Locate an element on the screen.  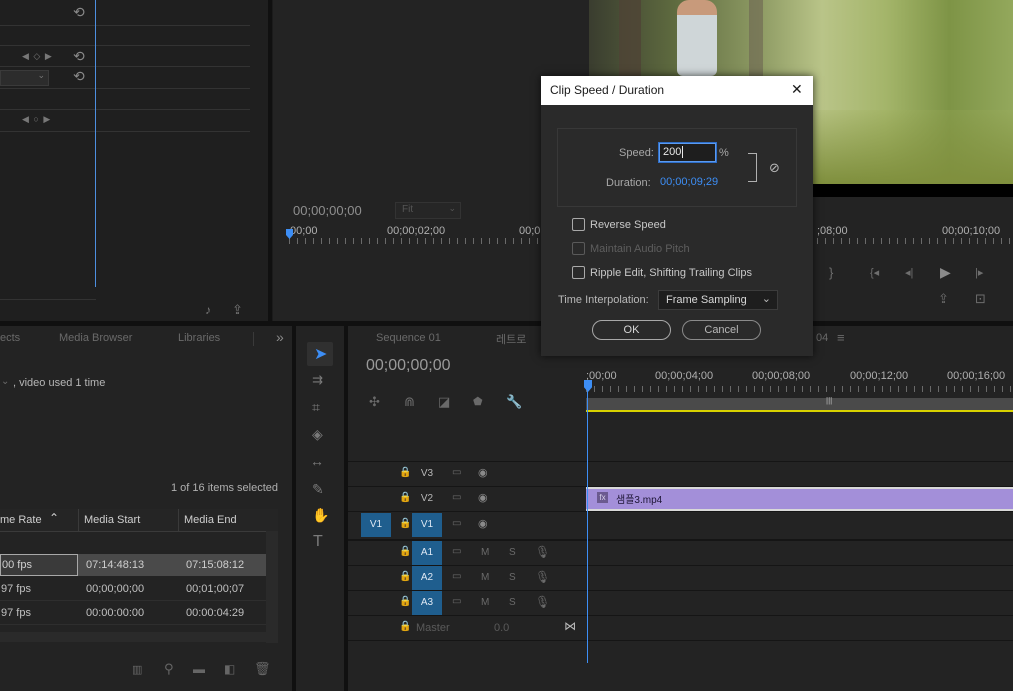
share-icon: ⇪ is located at coordinates (237, 310).